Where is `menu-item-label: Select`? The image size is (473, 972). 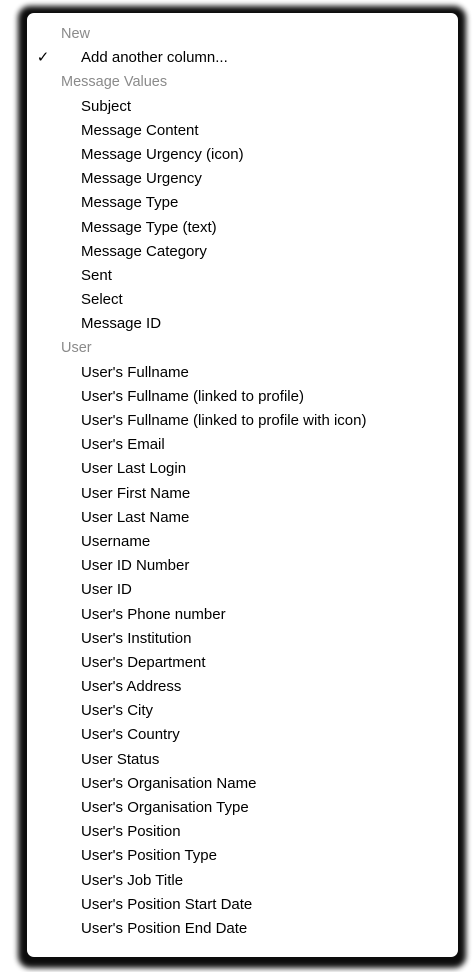
menu-item-label: Select is located at coordinates (102, 300).